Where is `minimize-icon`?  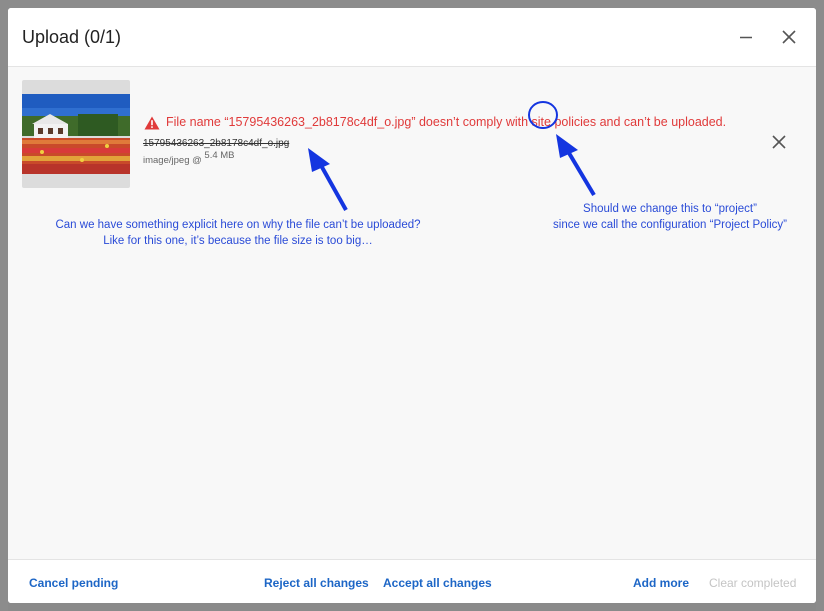
minimize-icon is located at coordinates (746, 37).